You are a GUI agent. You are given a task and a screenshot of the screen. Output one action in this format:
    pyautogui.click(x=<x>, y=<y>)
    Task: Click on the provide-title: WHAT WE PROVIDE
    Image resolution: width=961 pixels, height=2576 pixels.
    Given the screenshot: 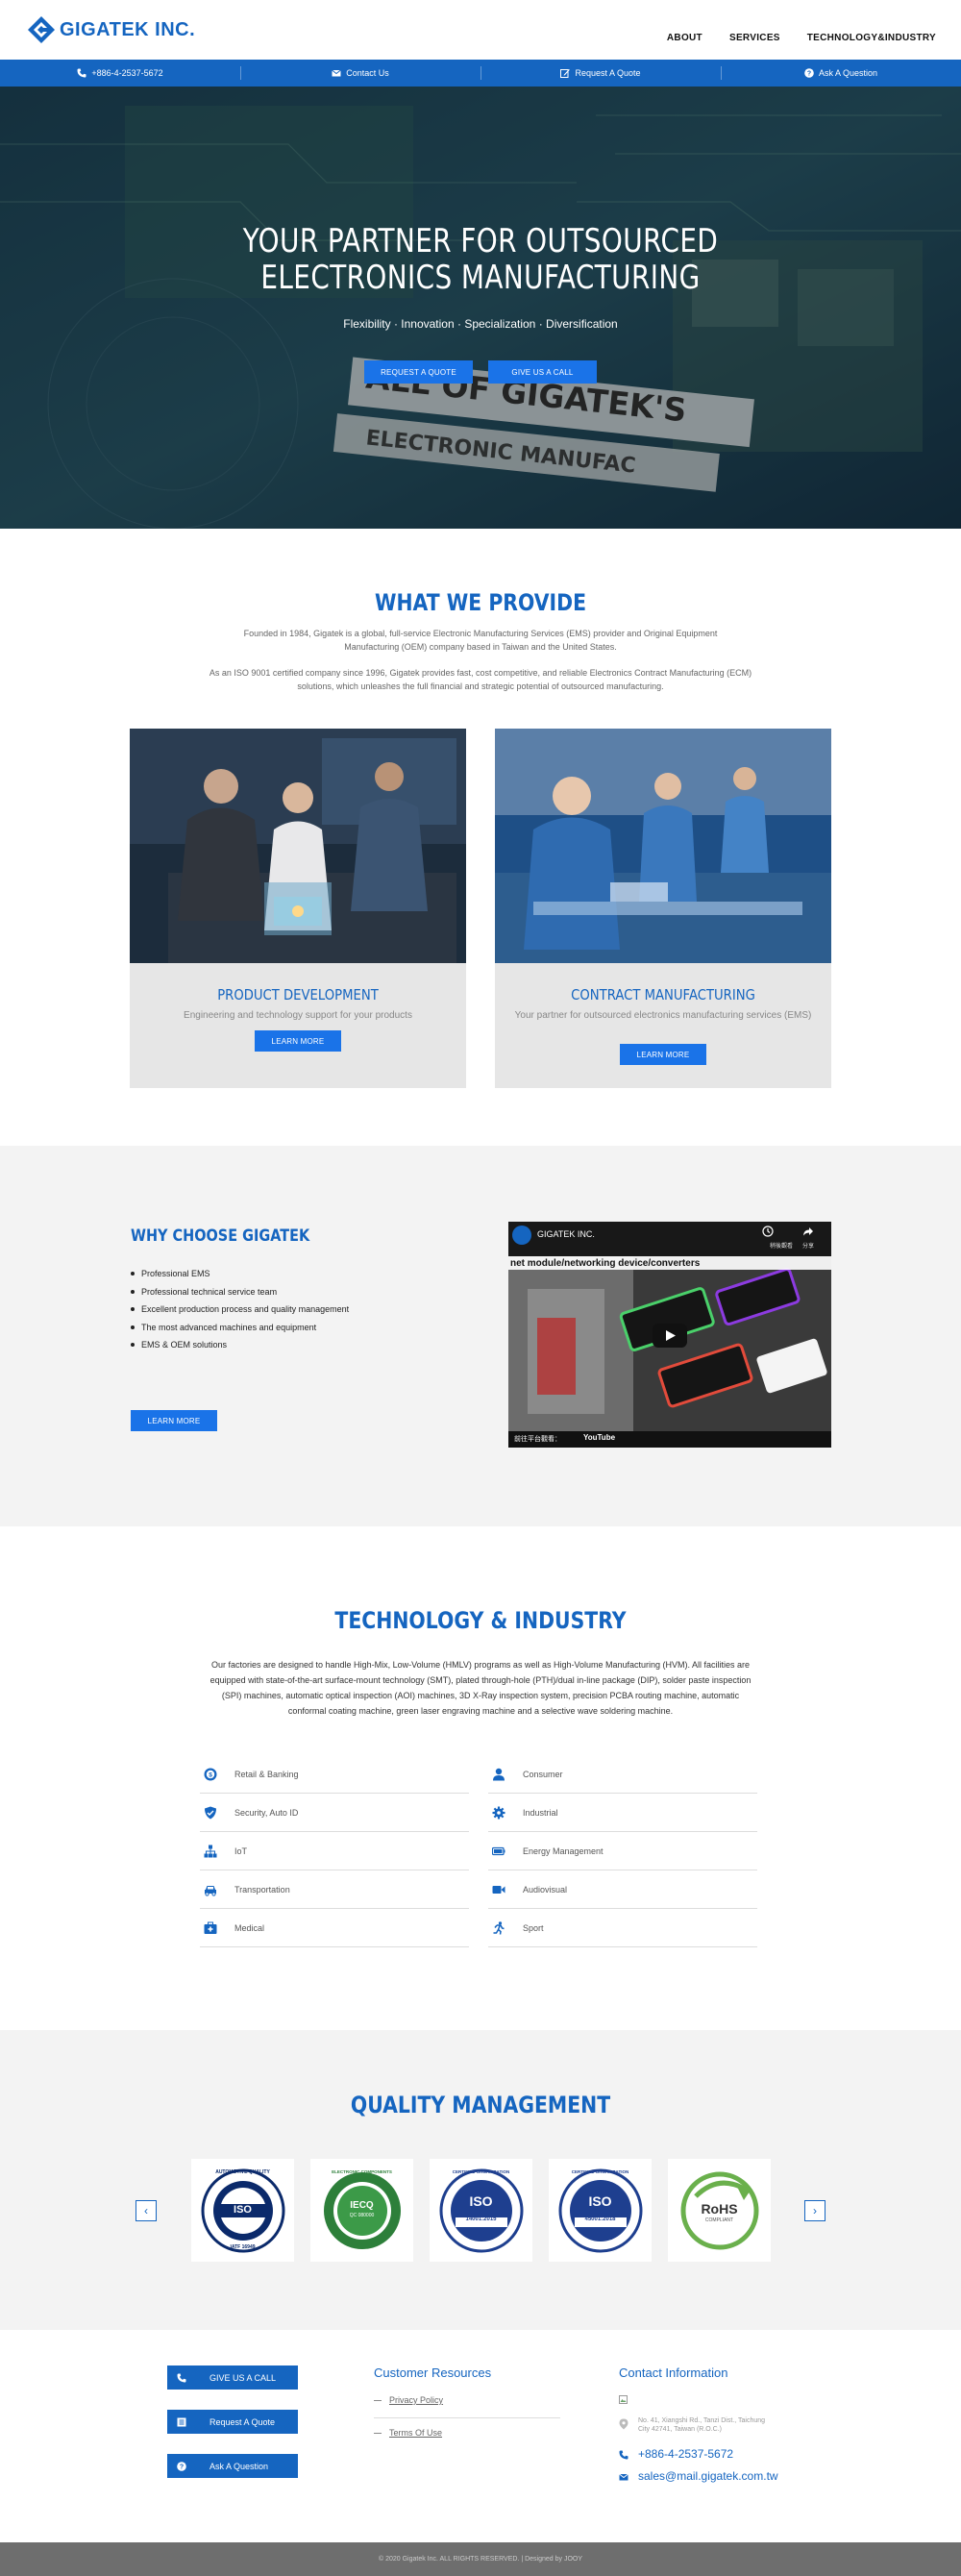 What is the action you would take?
    pyautogui.click(x=480, y=602)
    